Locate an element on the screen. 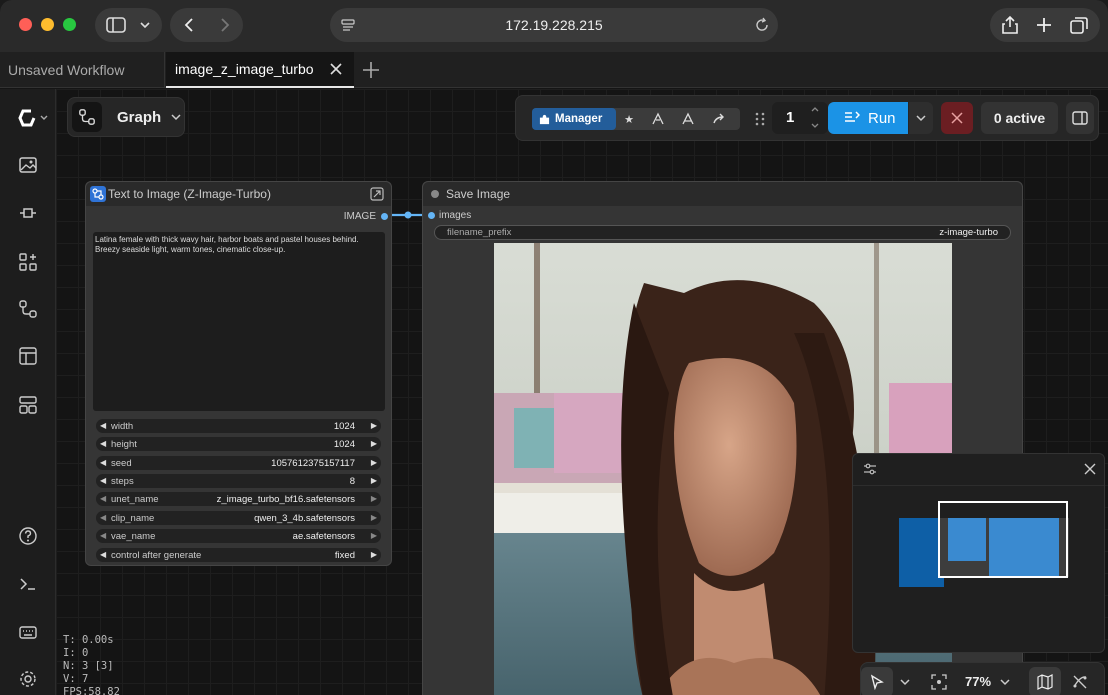  widget-label: vae_name is located at coordinates (133, 536).